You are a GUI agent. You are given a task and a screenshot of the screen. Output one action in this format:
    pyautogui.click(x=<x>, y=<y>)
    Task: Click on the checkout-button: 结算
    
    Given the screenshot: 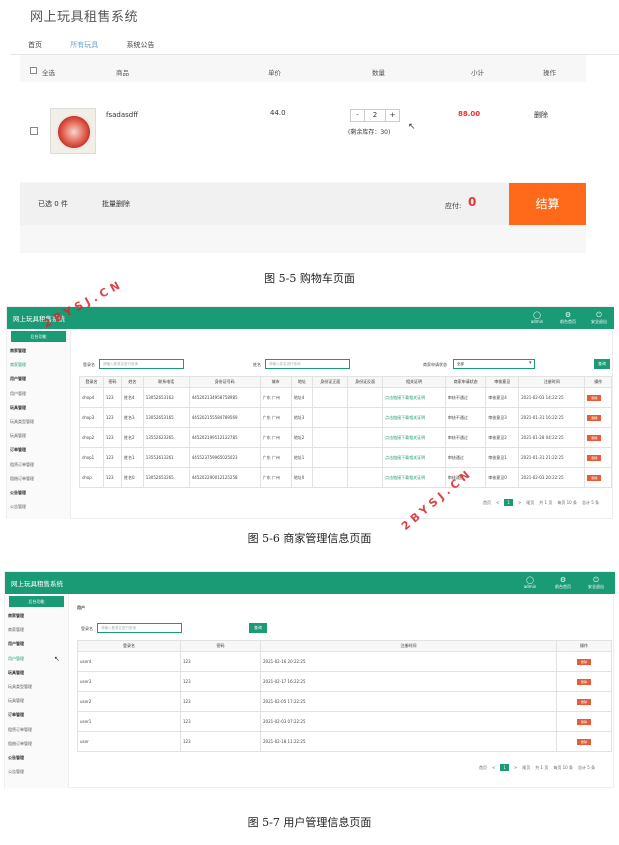 What is the action you would take?
    pyautogui.click(x=547, y=204)
    